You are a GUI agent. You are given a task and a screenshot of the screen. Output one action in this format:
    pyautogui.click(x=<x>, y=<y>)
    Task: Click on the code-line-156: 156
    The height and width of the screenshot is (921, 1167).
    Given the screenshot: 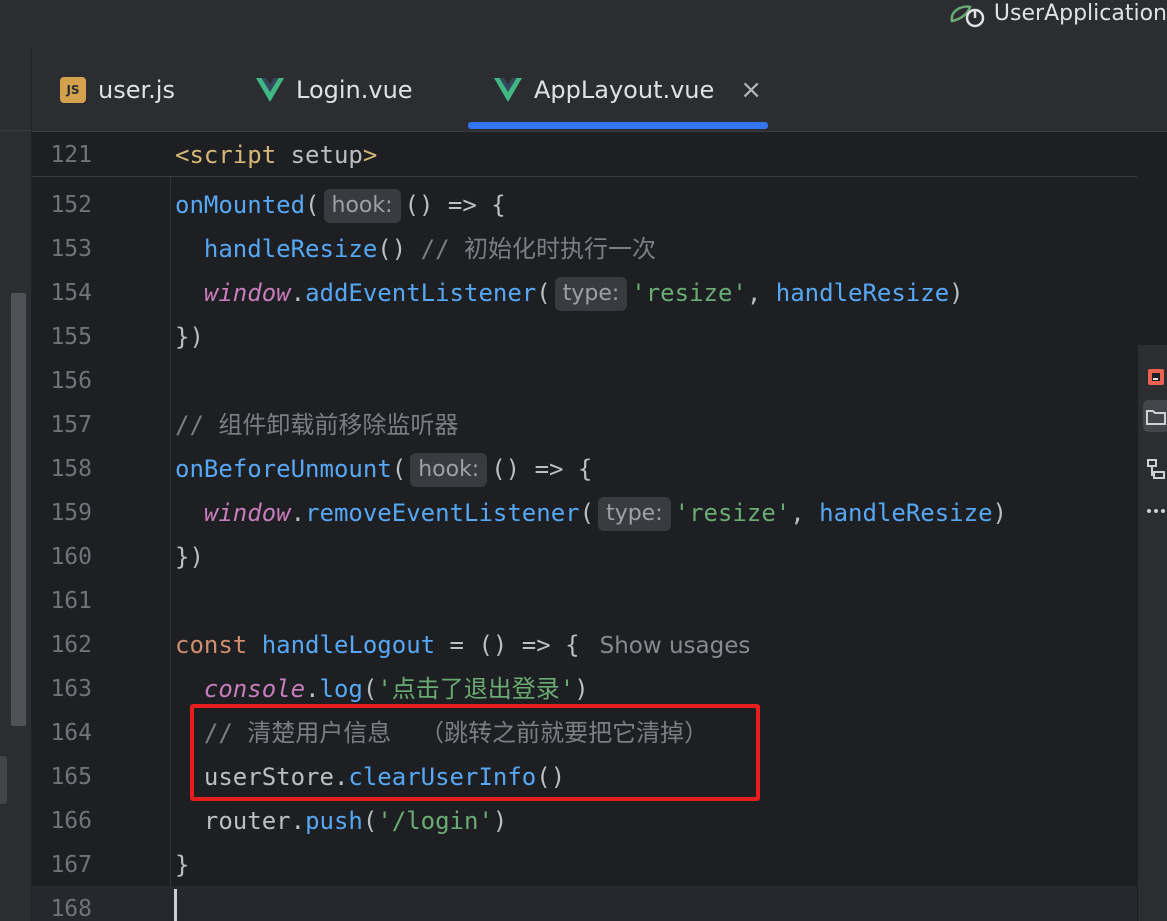 What is the action you would take?
    pyautogui.click(x=584, y=381)
    